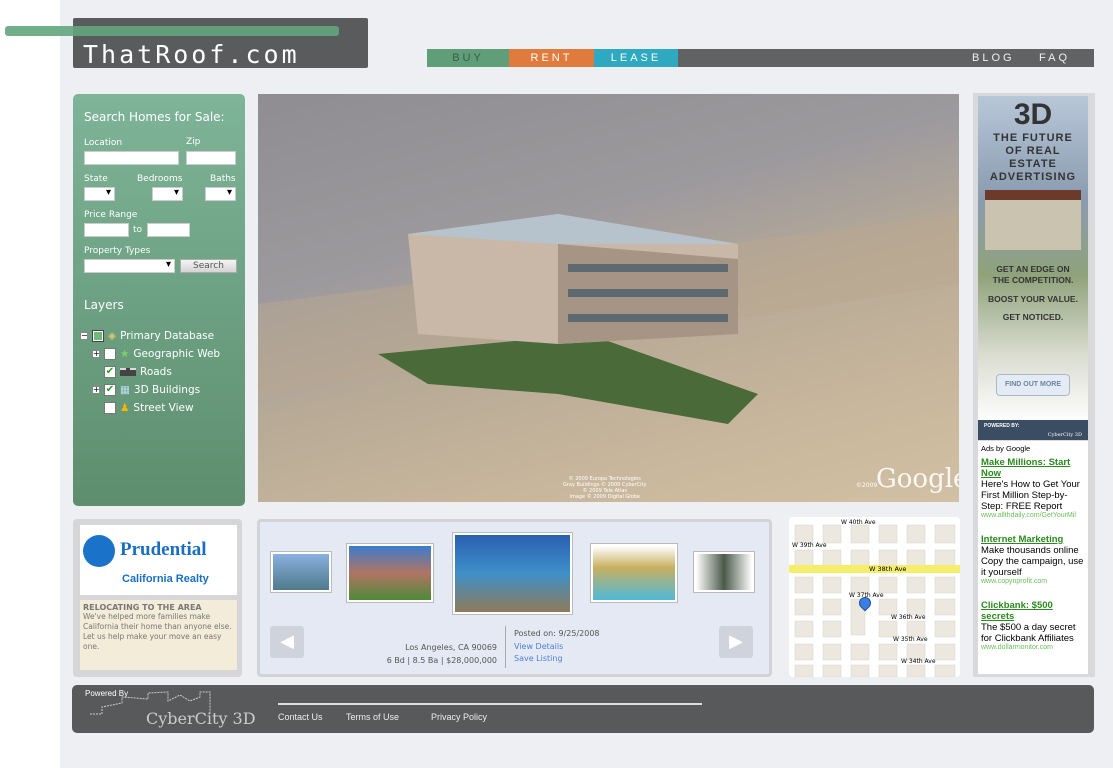 The height and width of the screenshot is (768, 1113). I want to click on pegman-icon: ♟, so click(125, 408).